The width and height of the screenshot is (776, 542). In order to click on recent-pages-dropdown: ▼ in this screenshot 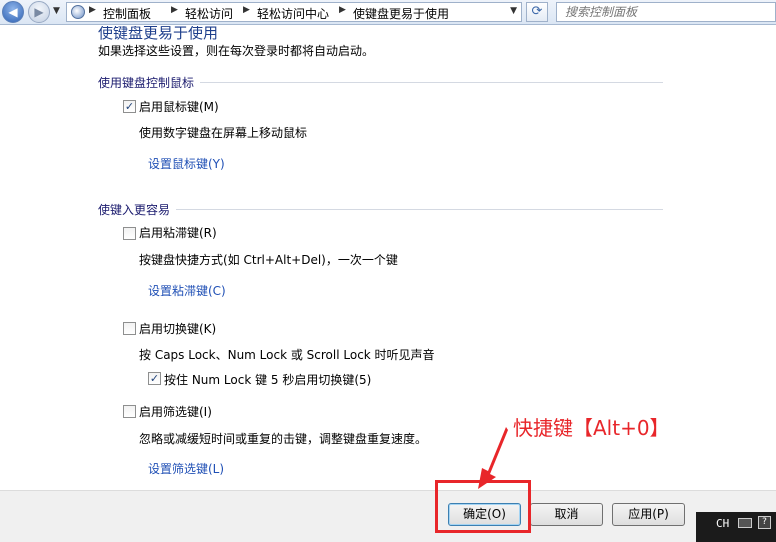, I will do `click(56, 11)`.